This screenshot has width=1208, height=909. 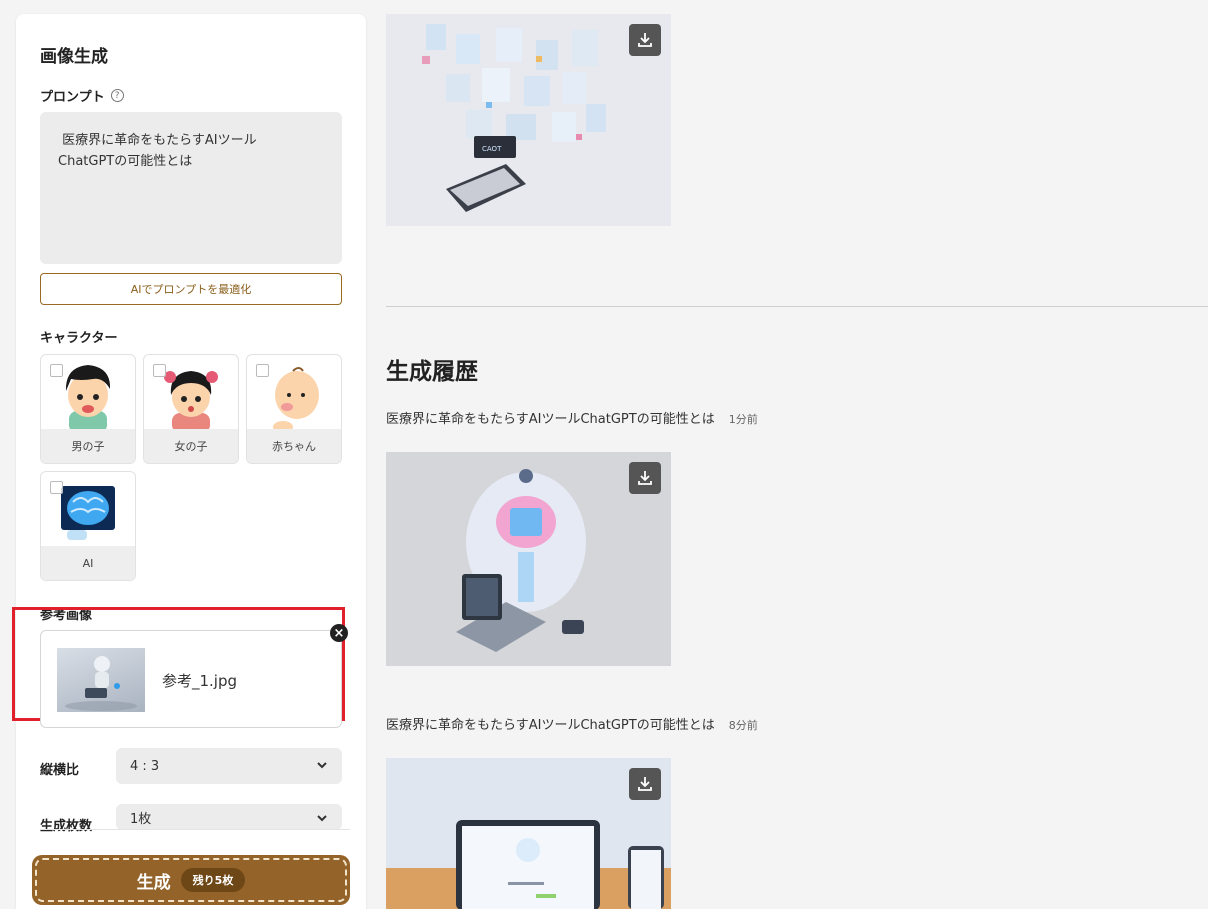 I want to click on image-count-select: 1枚, so click(x=229, y=817).